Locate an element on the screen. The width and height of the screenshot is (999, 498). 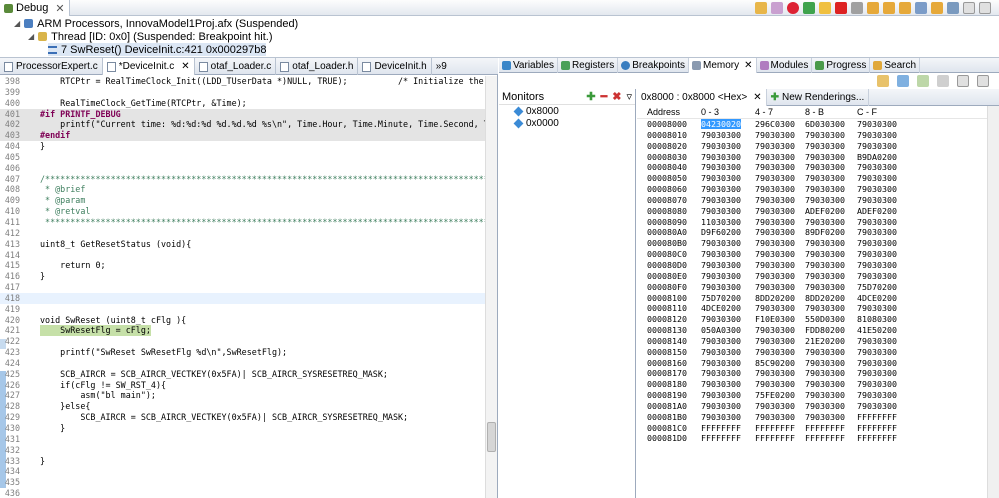
disconnect-icon is located at coordinates (777, 8).